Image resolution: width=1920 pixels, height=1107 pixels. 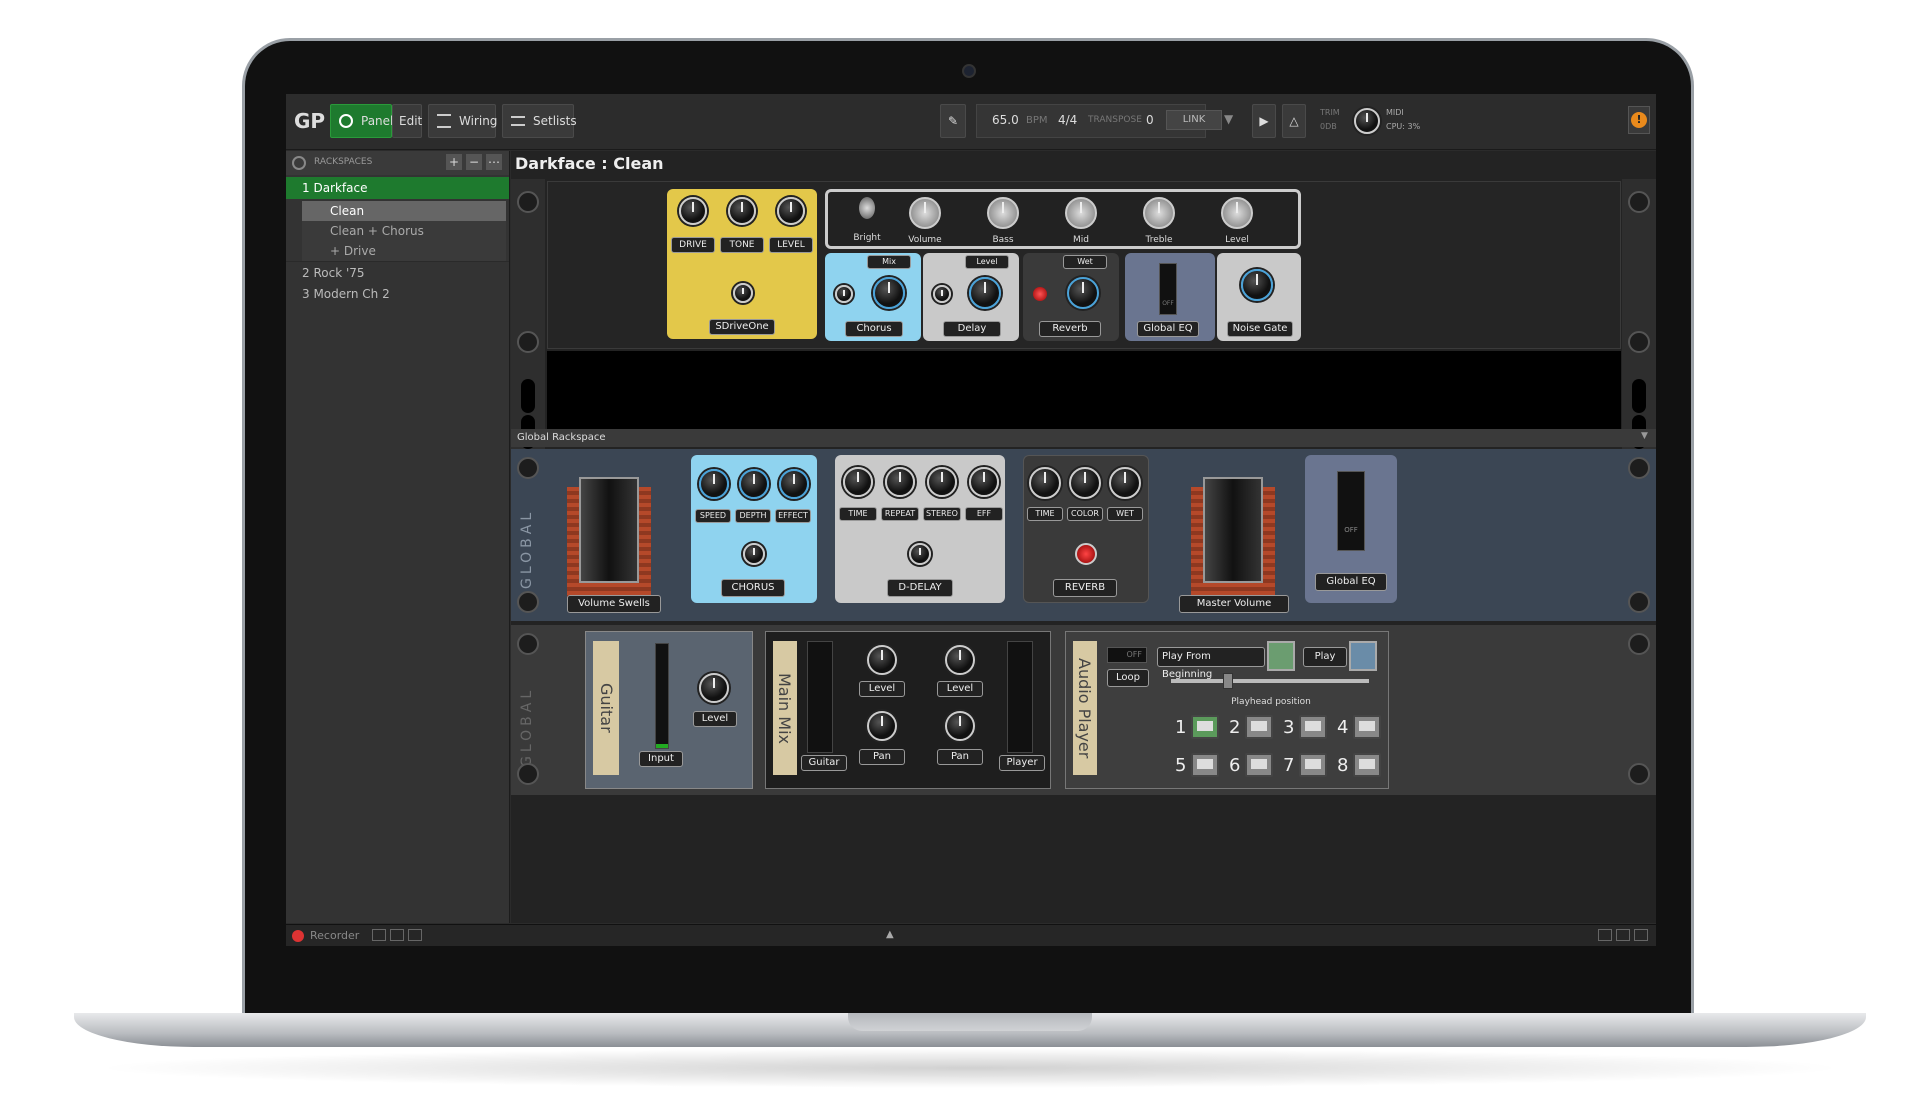 What do you see at coordinates (1264, 121) in the screenshot?
I see `play-button: ▶` at bounding box center [1264, 121].